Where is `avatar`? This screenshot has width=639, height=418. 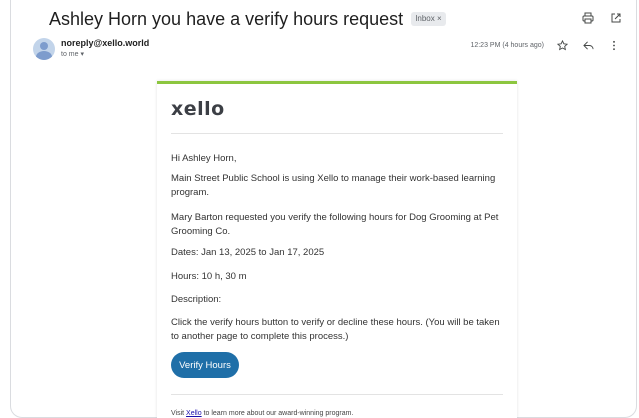 avatar is located at coordinates (44, 49).